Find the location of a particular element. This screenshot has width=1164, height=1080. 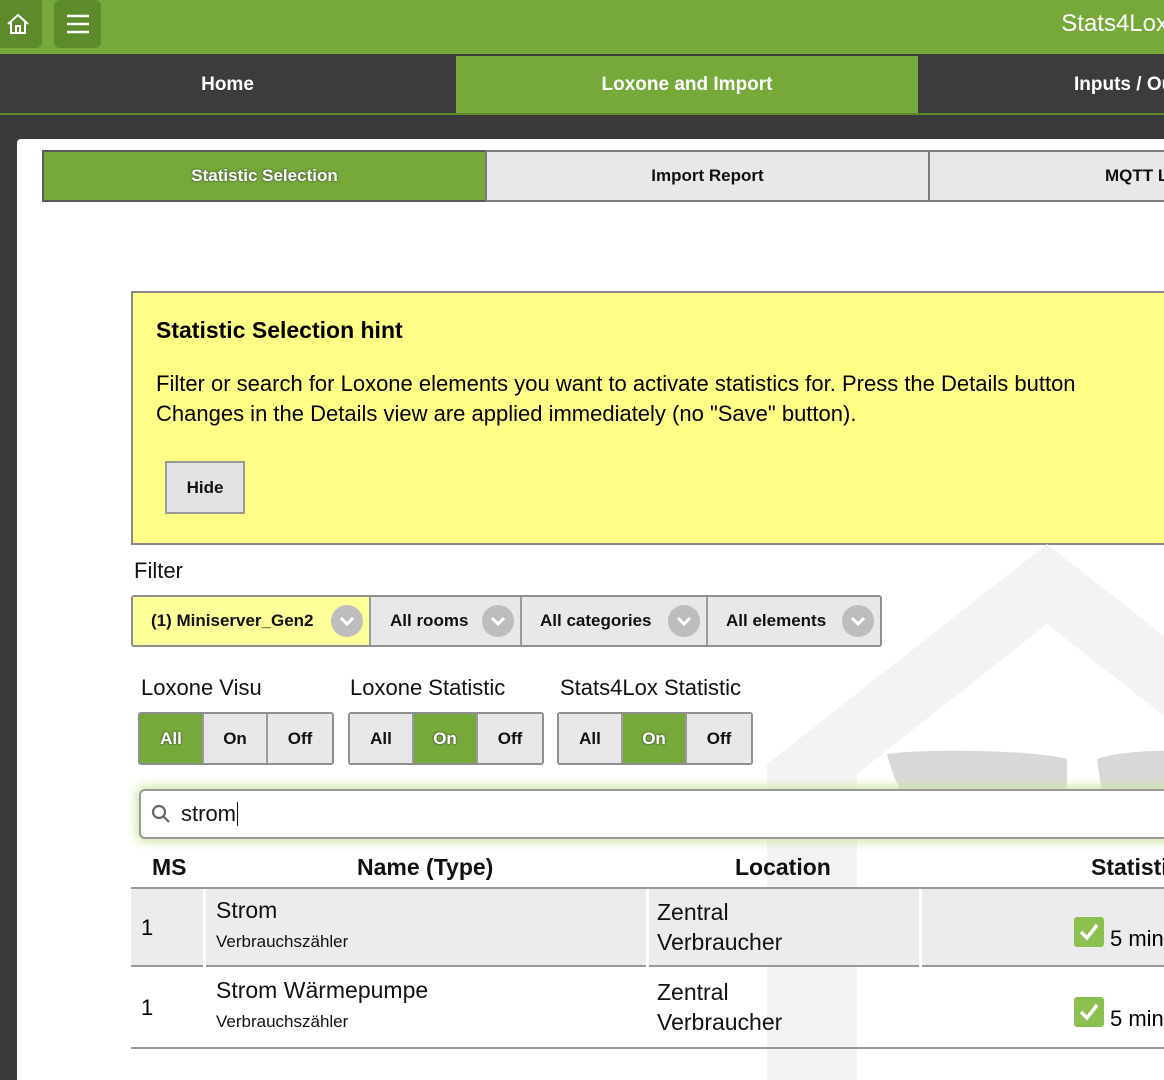

loxone-visu-toggle: All On Off is located at coordinates (236, 738).